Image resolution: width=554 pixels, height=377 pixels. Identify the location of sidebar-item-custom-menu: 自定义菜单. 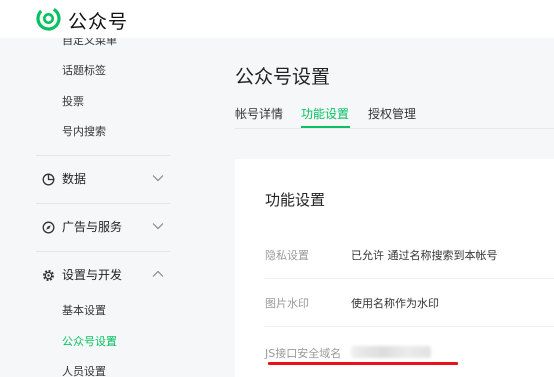
(89, 43).